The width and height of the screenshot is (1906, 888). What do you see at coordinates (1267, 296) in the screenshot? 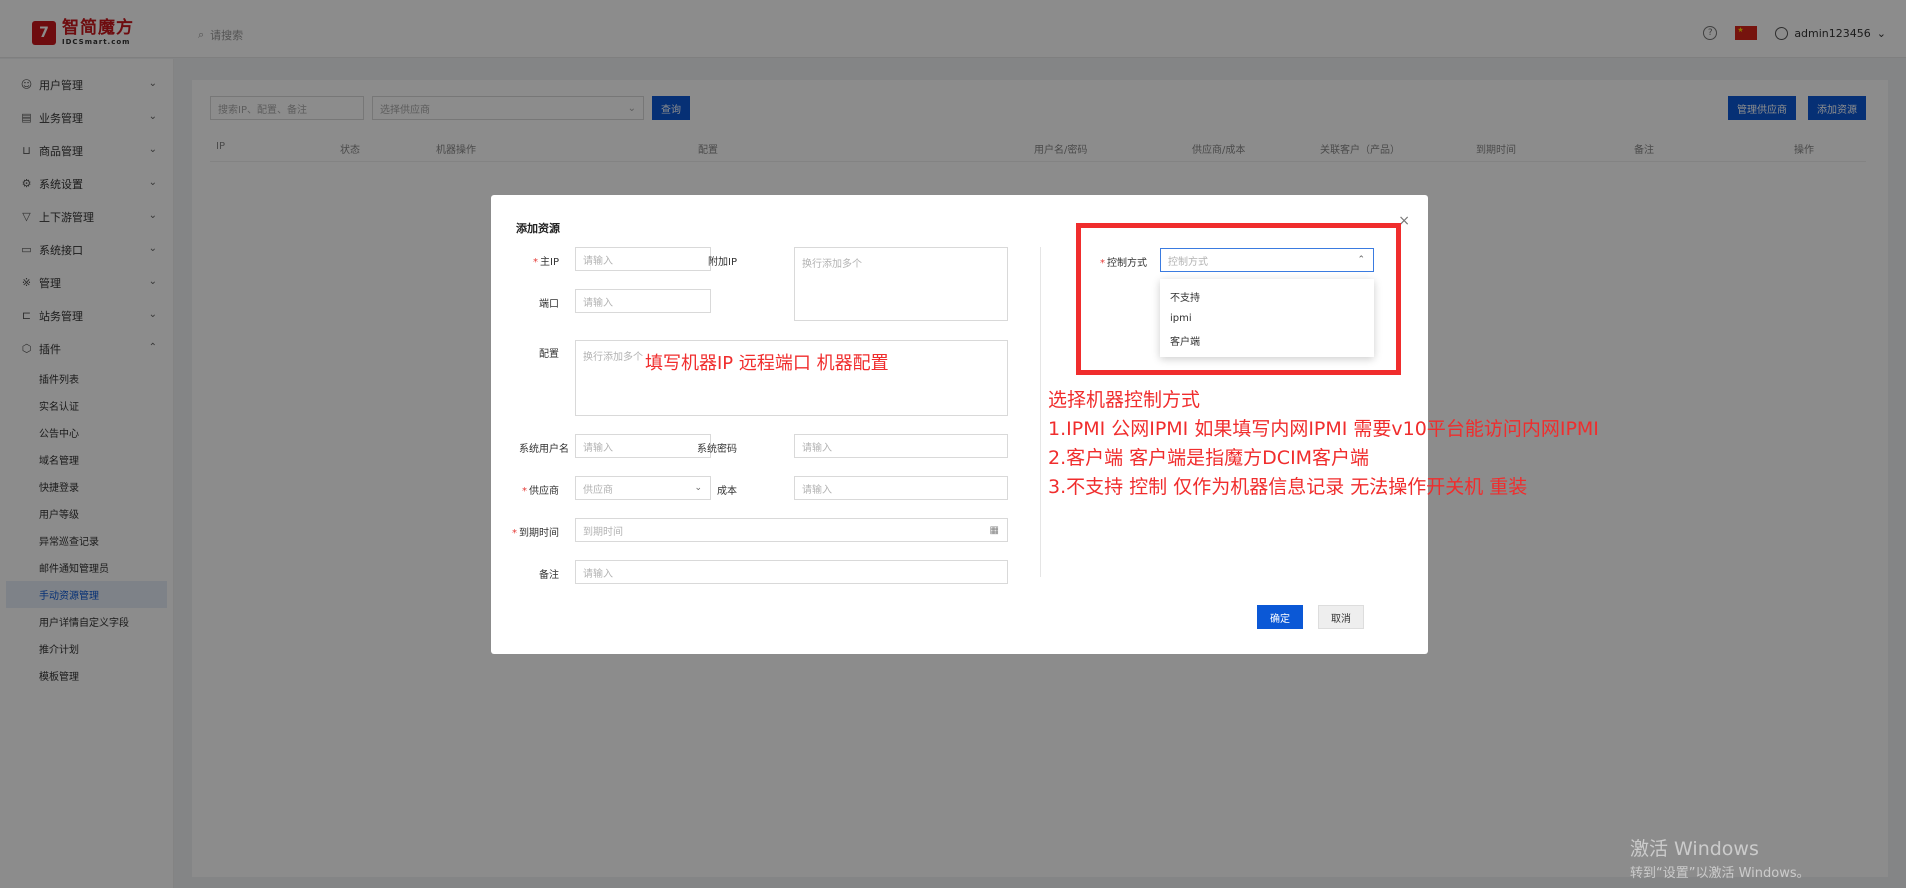
I see `option-unsupported: 不支持` at bounding box center [1267, 296].